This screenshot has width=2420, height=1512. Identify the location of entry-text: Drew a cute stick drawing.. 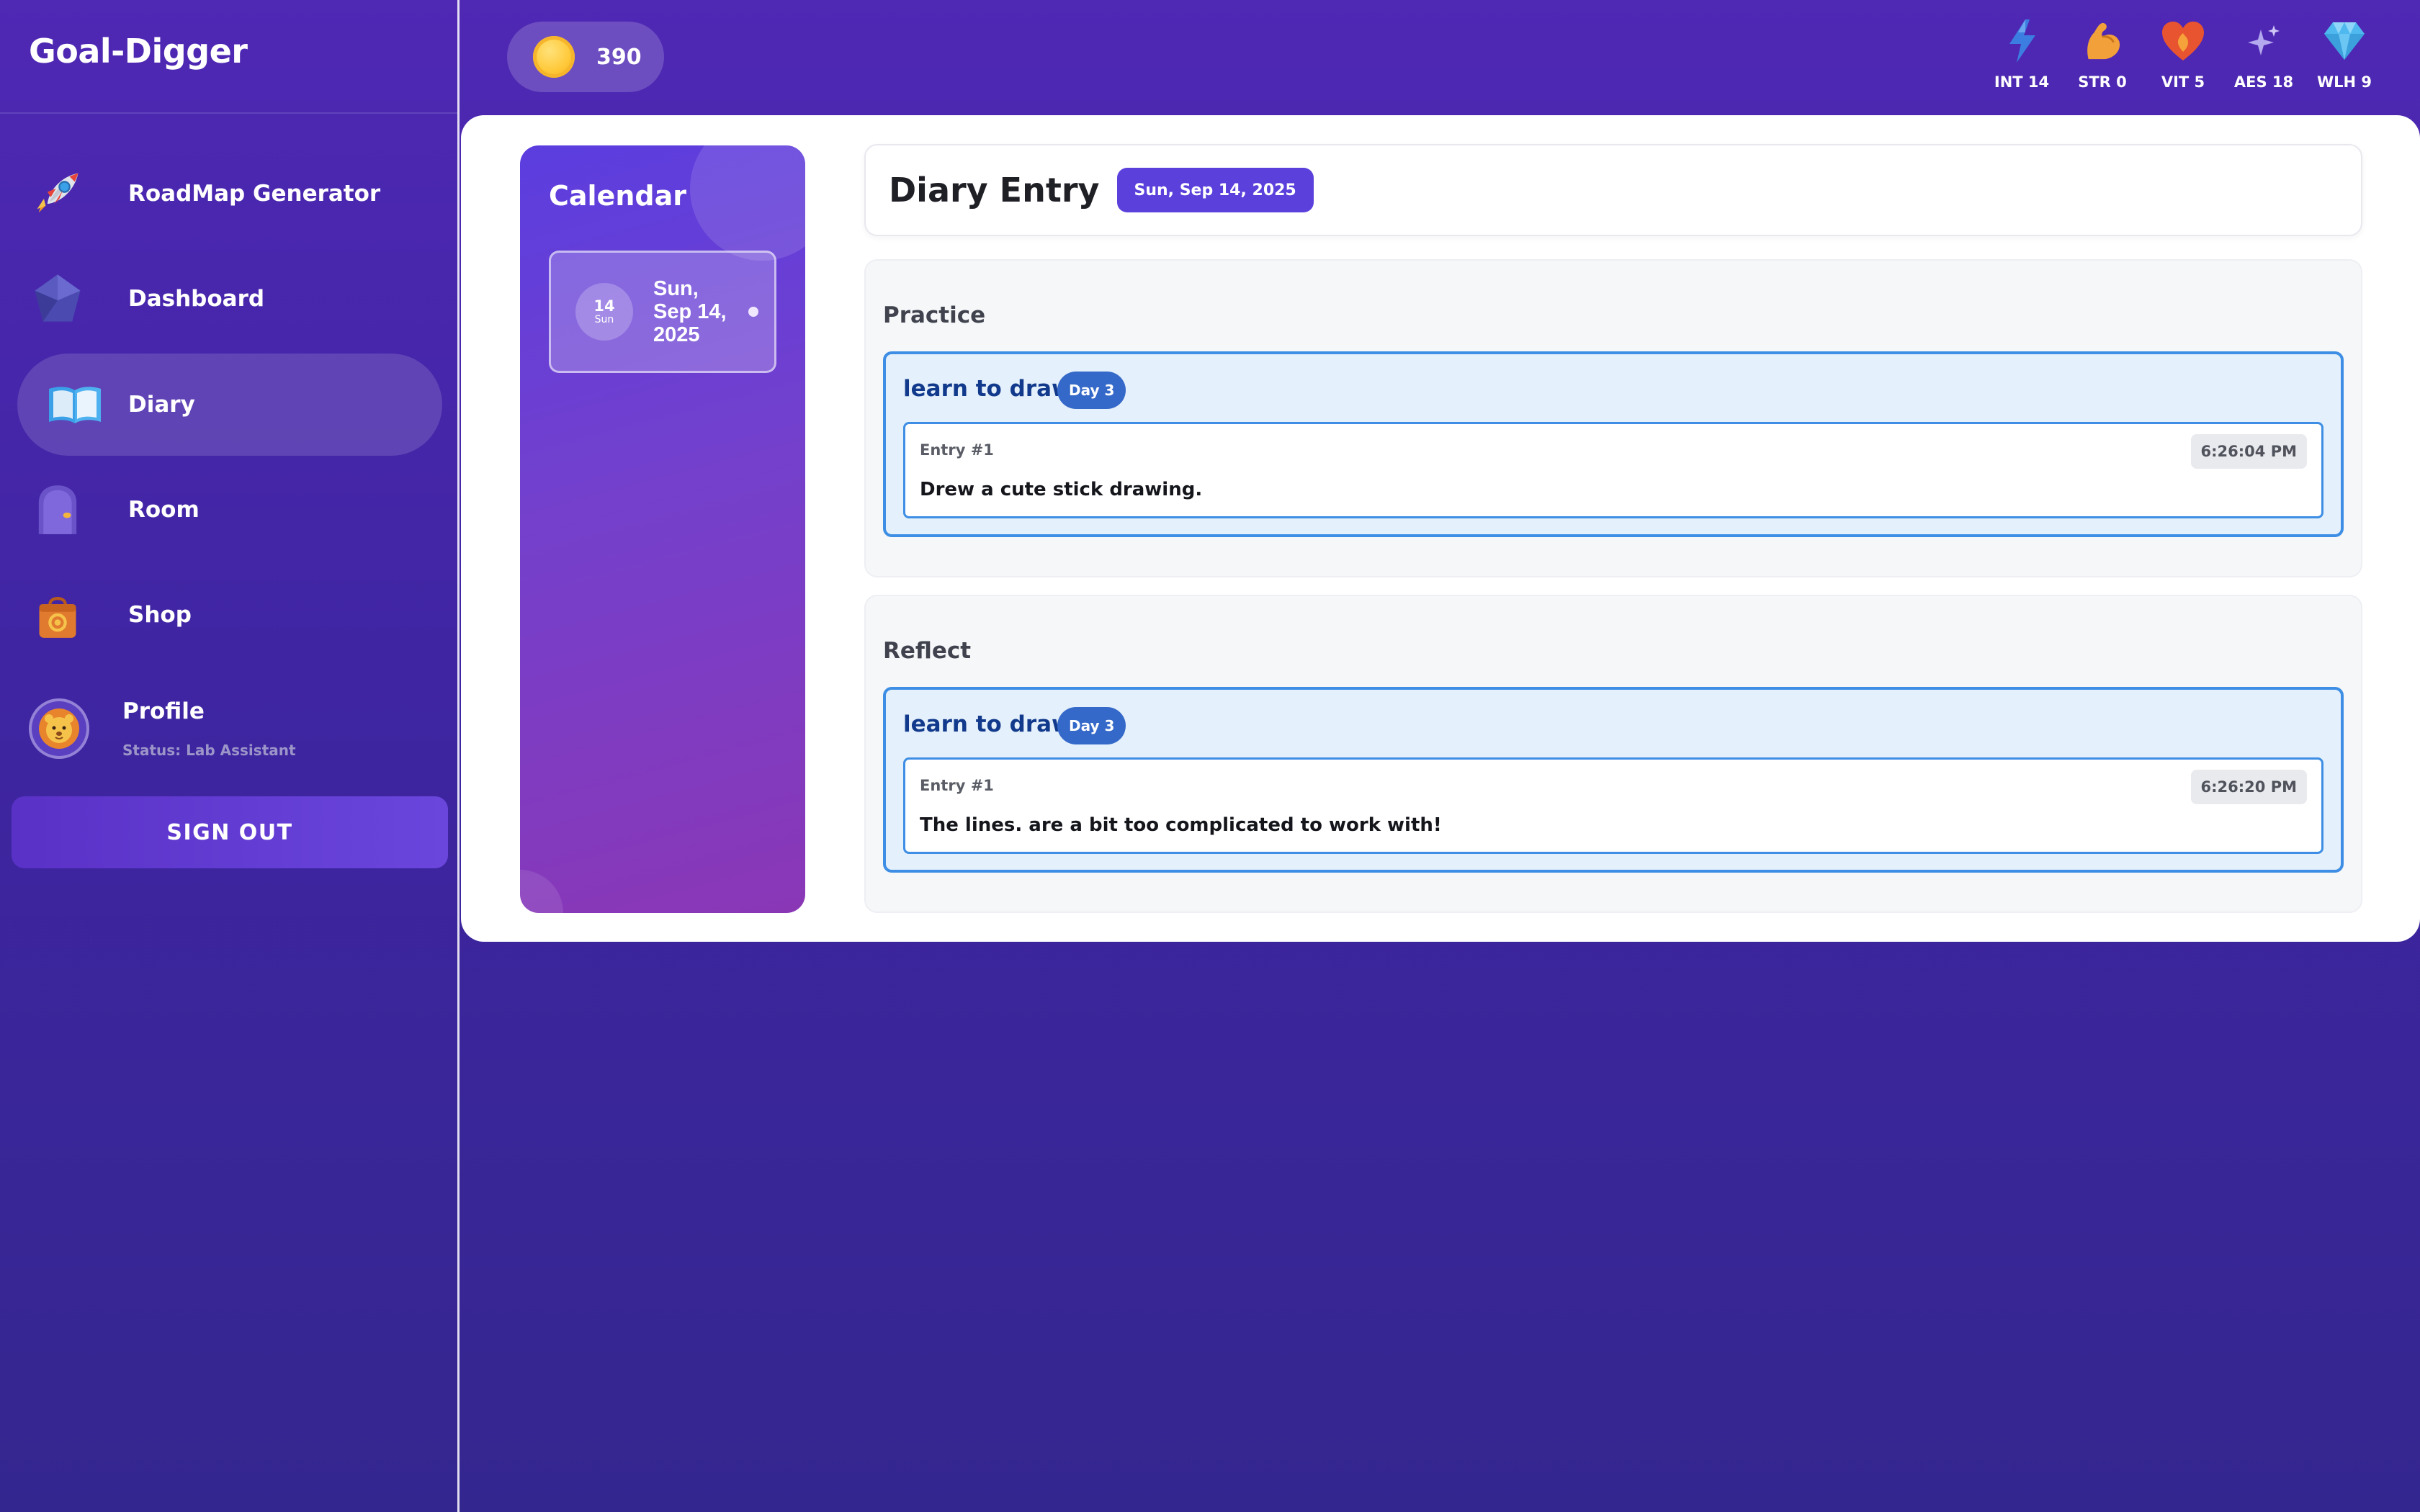
(1061, 489).